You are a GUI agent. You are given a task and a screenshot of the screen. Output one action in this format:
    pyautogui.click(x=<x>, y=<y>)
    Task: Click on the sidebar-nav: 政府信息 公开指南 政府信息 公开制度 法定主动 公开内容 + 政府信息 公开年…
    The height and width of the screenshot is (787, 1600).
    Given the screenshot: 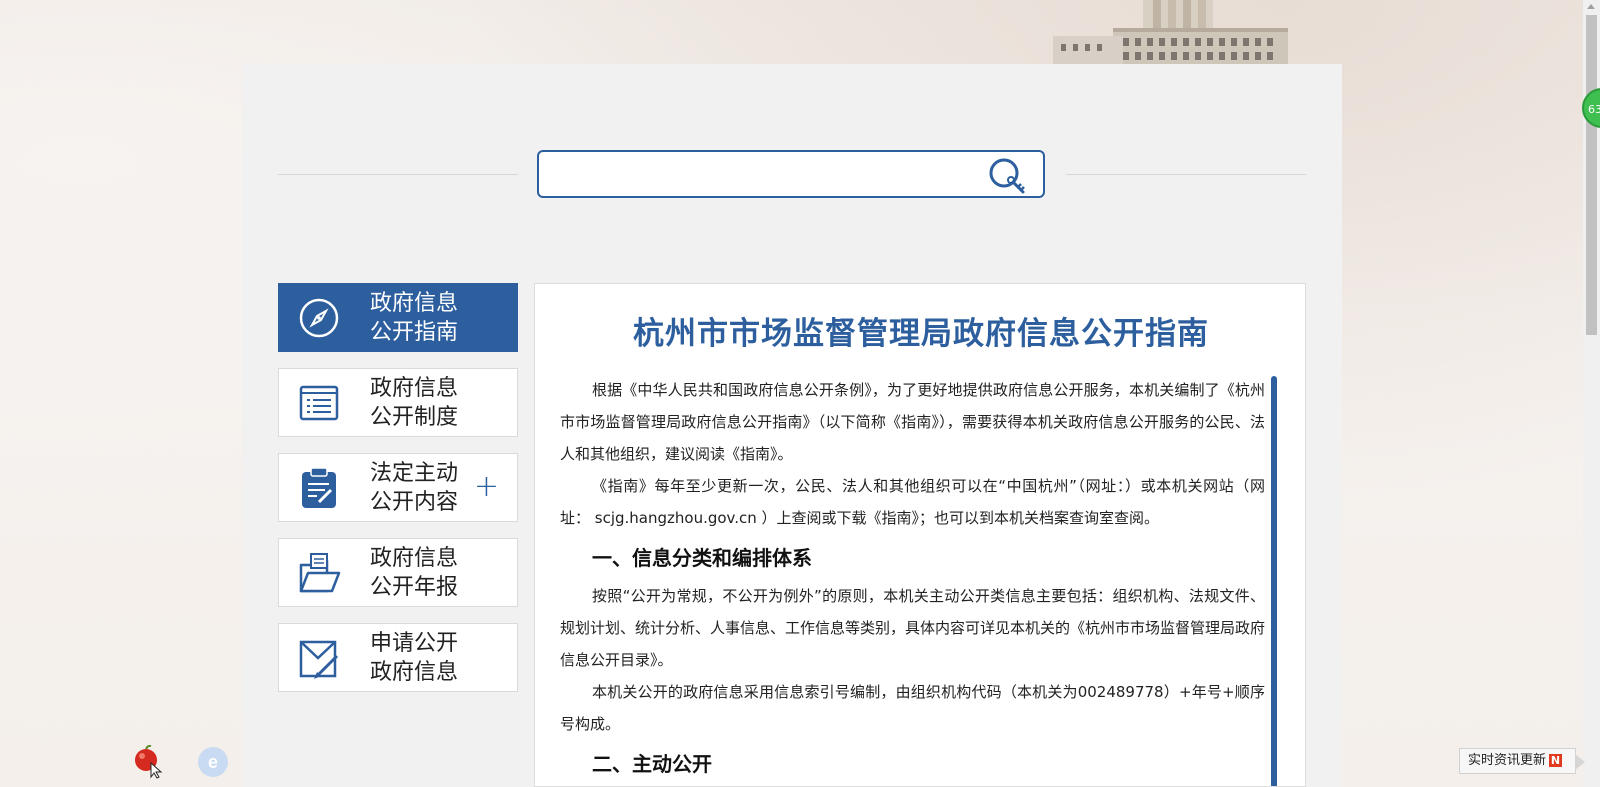 What is the action you would take?
    pyautogui.click(x=398, y=495)
    